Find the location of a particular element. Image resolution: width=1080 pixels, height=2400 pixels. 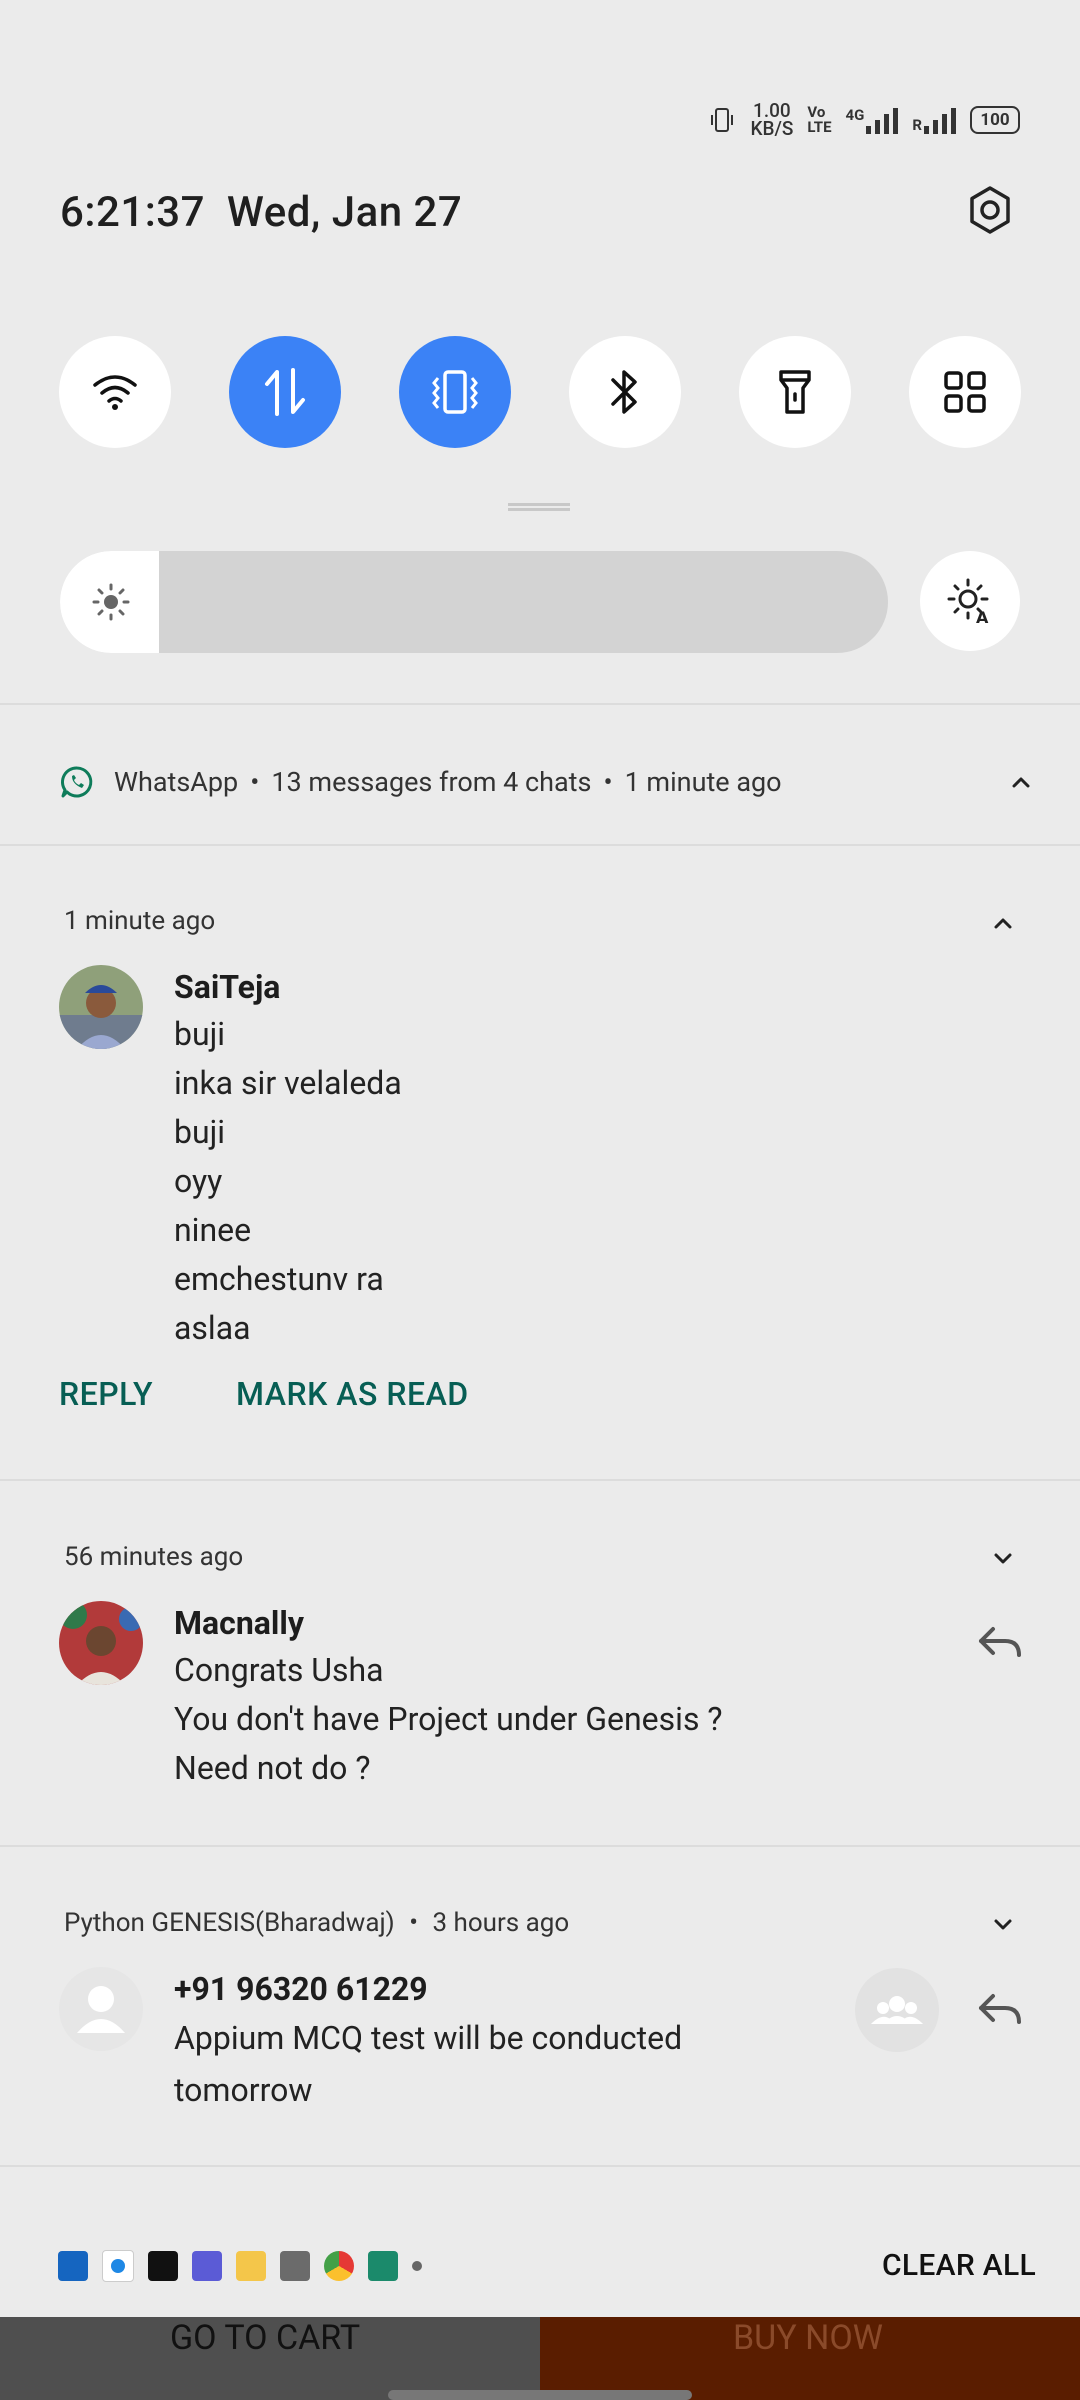

auto-brightness-icon: A is located at coordinates (968, 601).